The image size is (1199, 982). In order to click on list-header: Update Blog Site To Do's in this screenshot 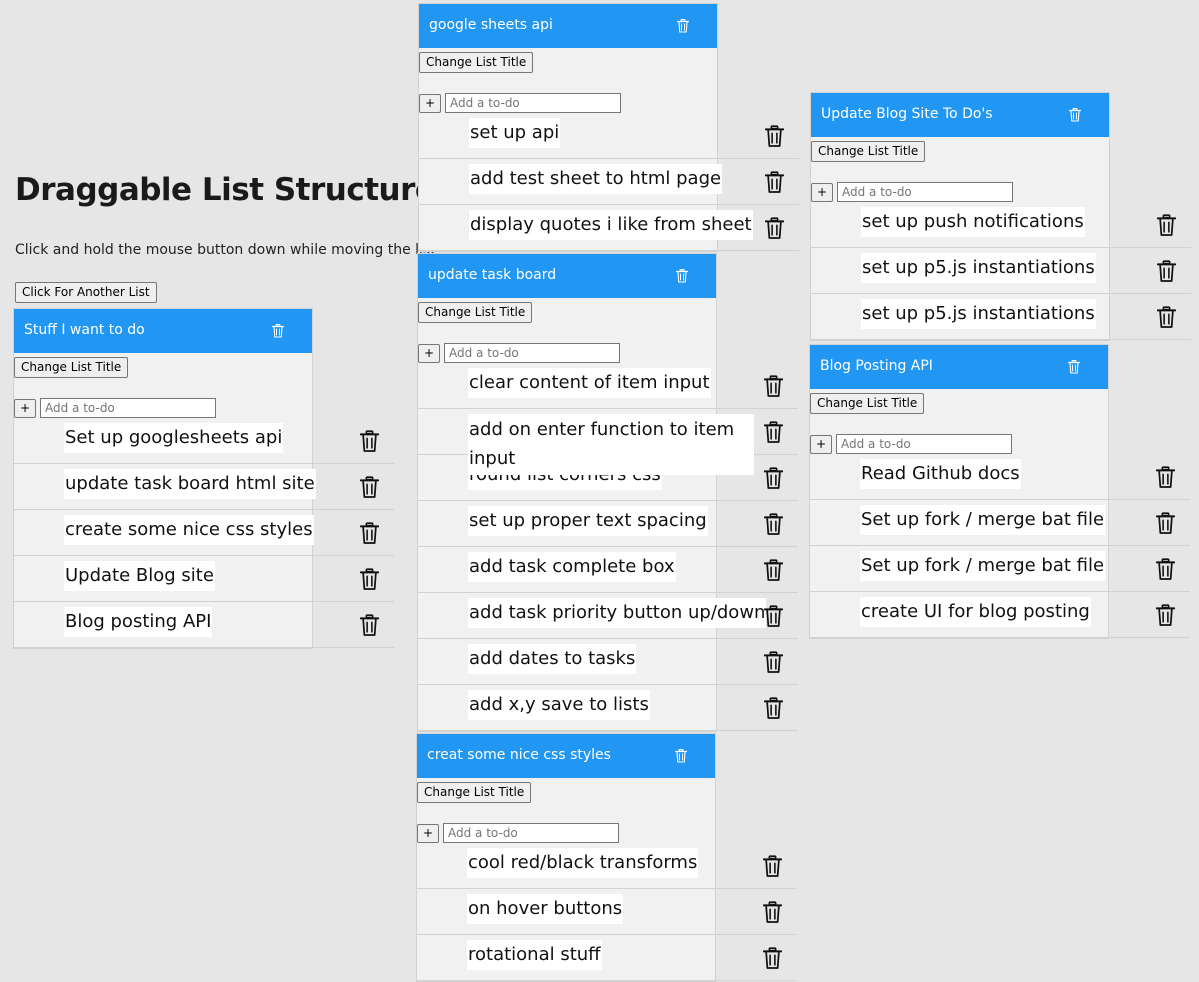, I will do `click(960, 115)`.